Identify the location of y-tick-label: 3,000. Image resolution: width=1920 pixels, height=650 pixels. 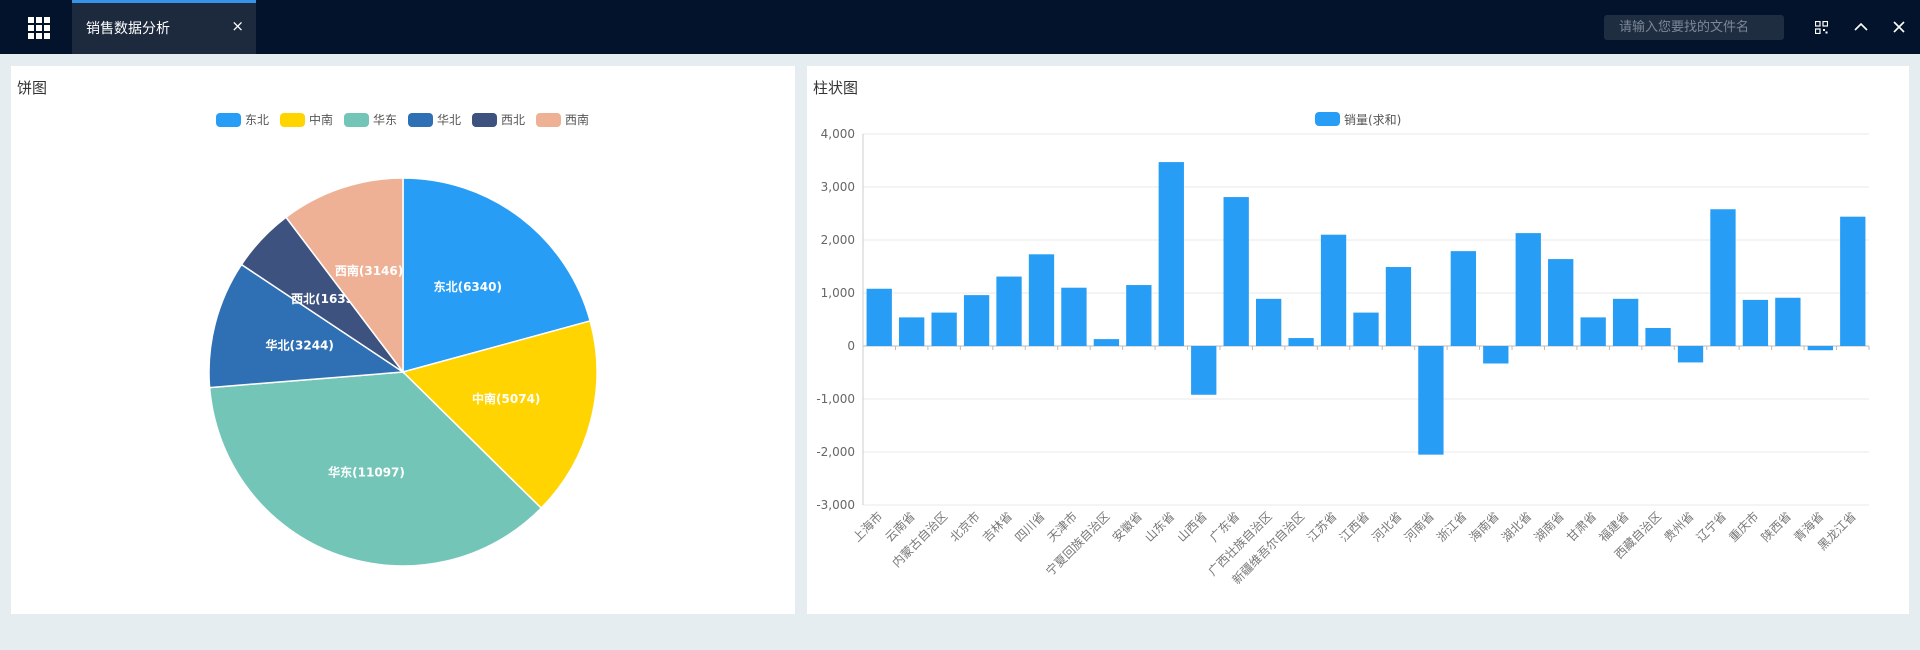
(838, 187).